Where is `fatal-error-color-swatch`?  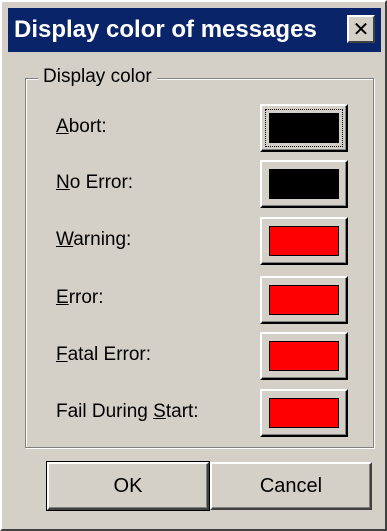 fatal-error-color-swatch is located at coordinates (304, 356).